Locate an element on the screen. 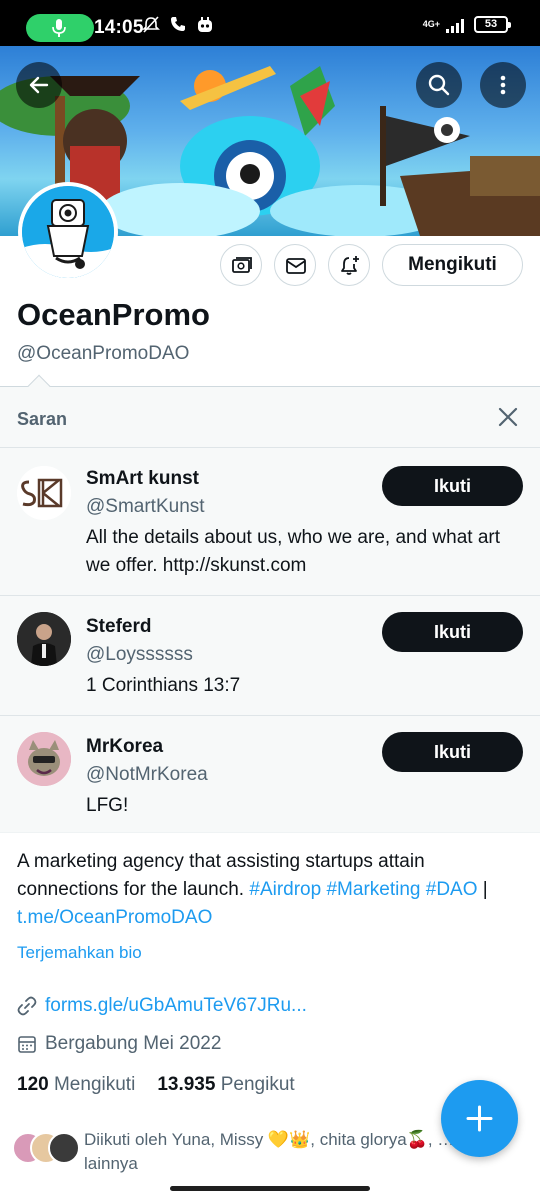 The width and height of the screenshot is (540, 1200). status-time: 14:05 is located at coordinates (119, 27).